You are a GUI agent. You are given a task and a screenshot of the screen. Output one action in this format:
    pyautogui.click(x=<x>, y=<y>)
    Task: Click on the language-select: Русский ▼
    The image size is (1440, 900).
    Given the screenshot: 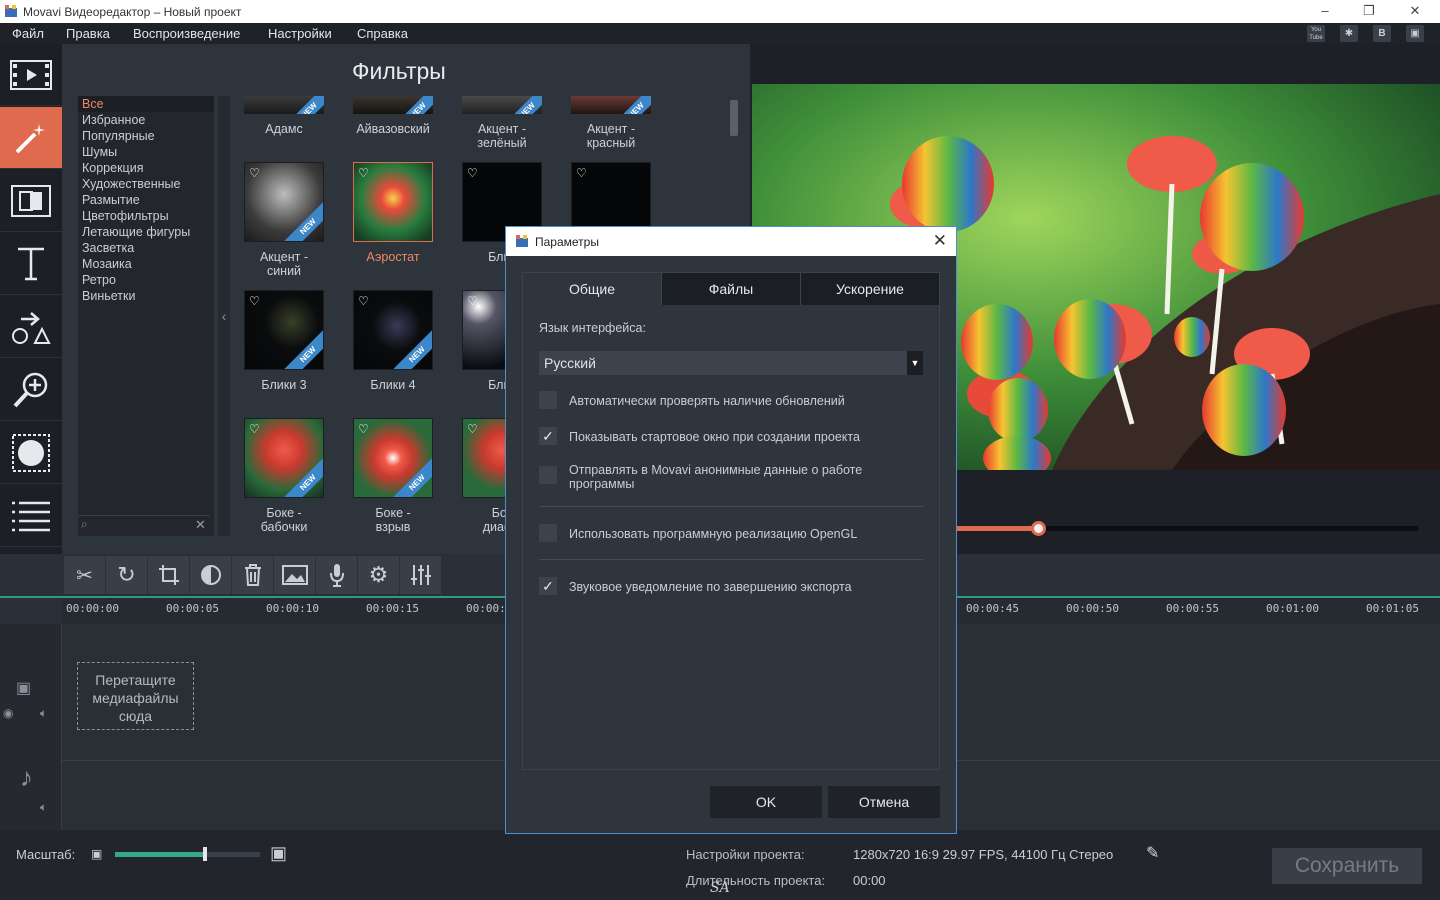 What is the action you would take?
    pyautogui.click(x=731, y=363)
    